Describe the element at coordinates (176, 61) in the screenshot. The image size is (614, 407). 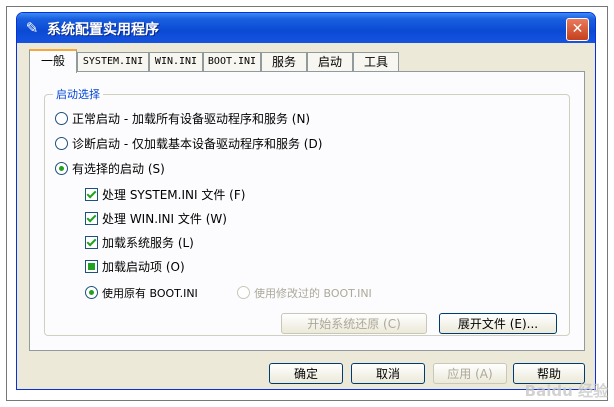
I see `tab-win-ini: WIN.INI` at that location.